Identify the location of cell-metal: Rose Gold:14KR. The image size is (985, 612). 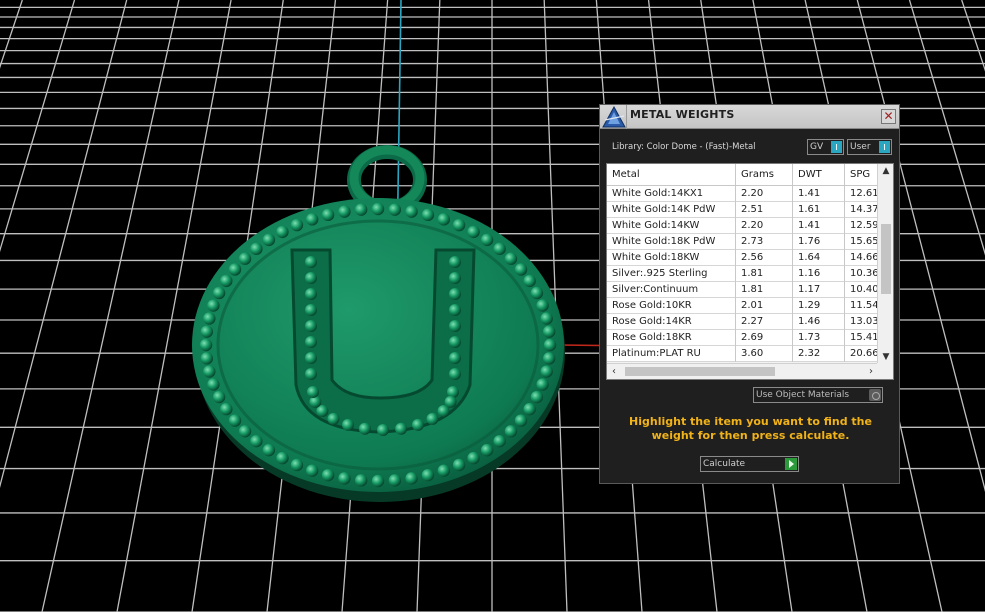
(671, 322).